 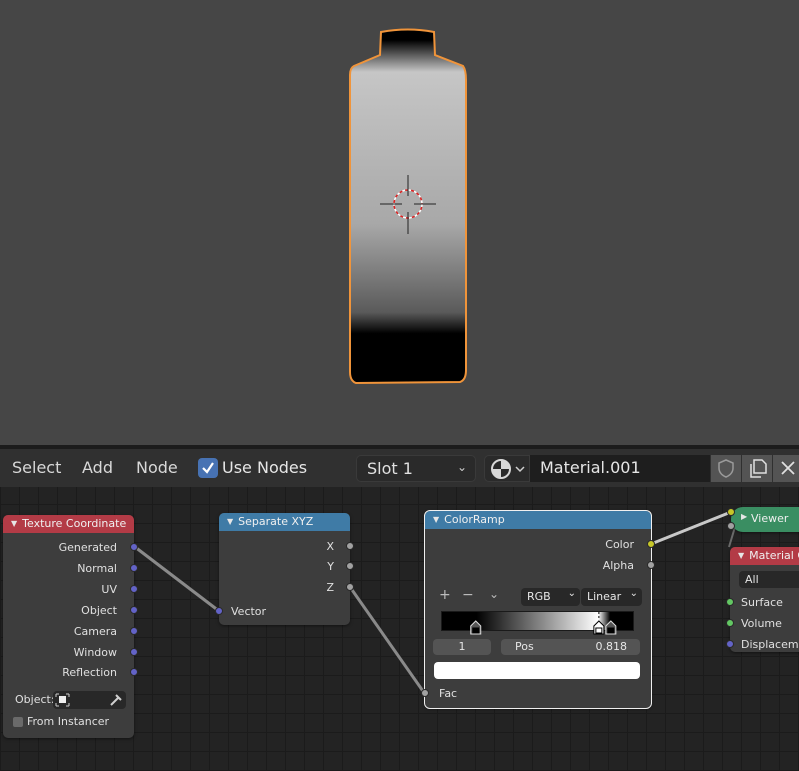 What do you see at coordinates (570, 647) in the screenshot?
I see `stop-position-field: Pos 0.818` at bounding box center [570, 647].